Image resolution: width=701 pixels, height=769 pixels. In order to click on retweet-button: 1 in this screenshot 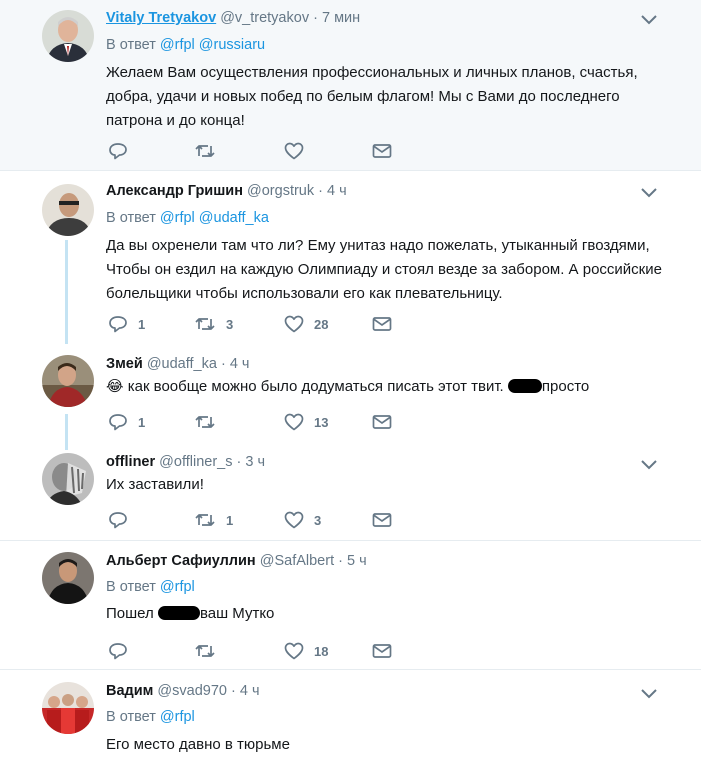, I will do `click(213, 520)`.